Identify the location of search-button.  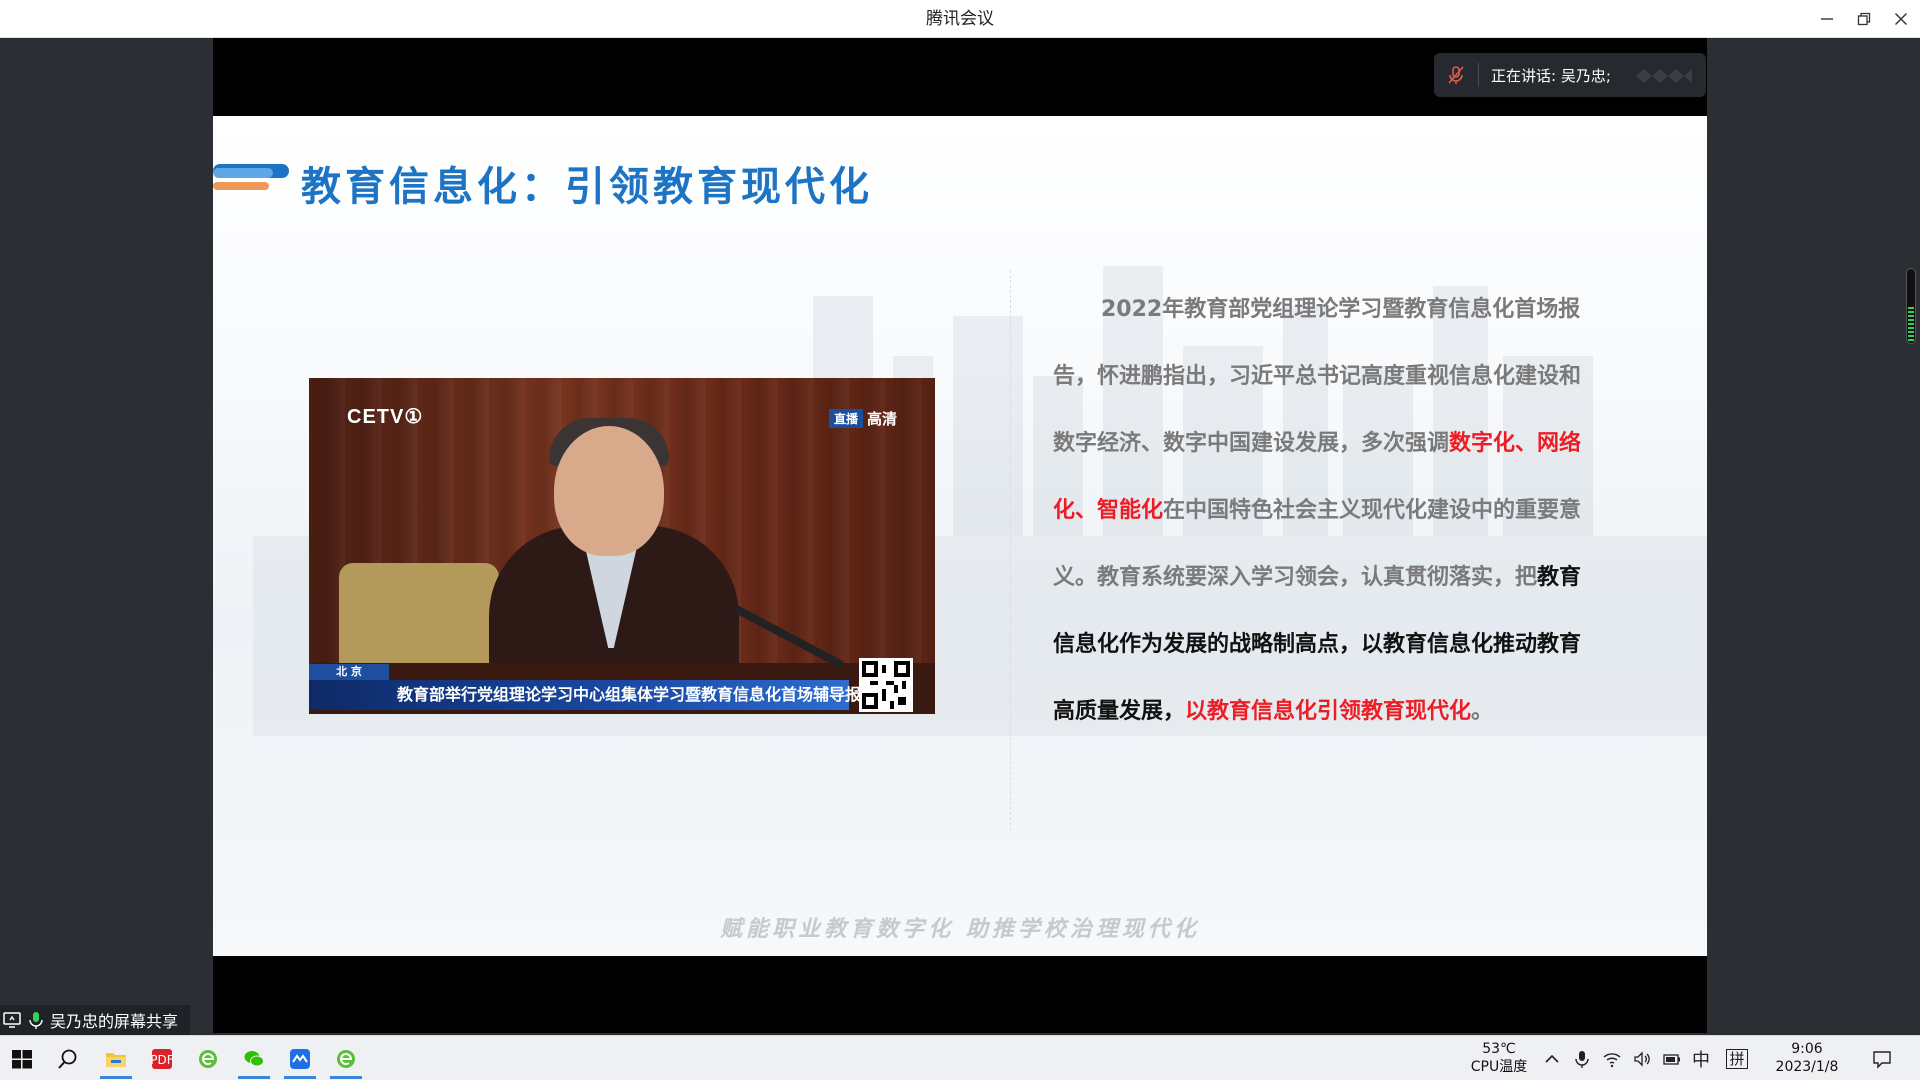
(68, 1058).